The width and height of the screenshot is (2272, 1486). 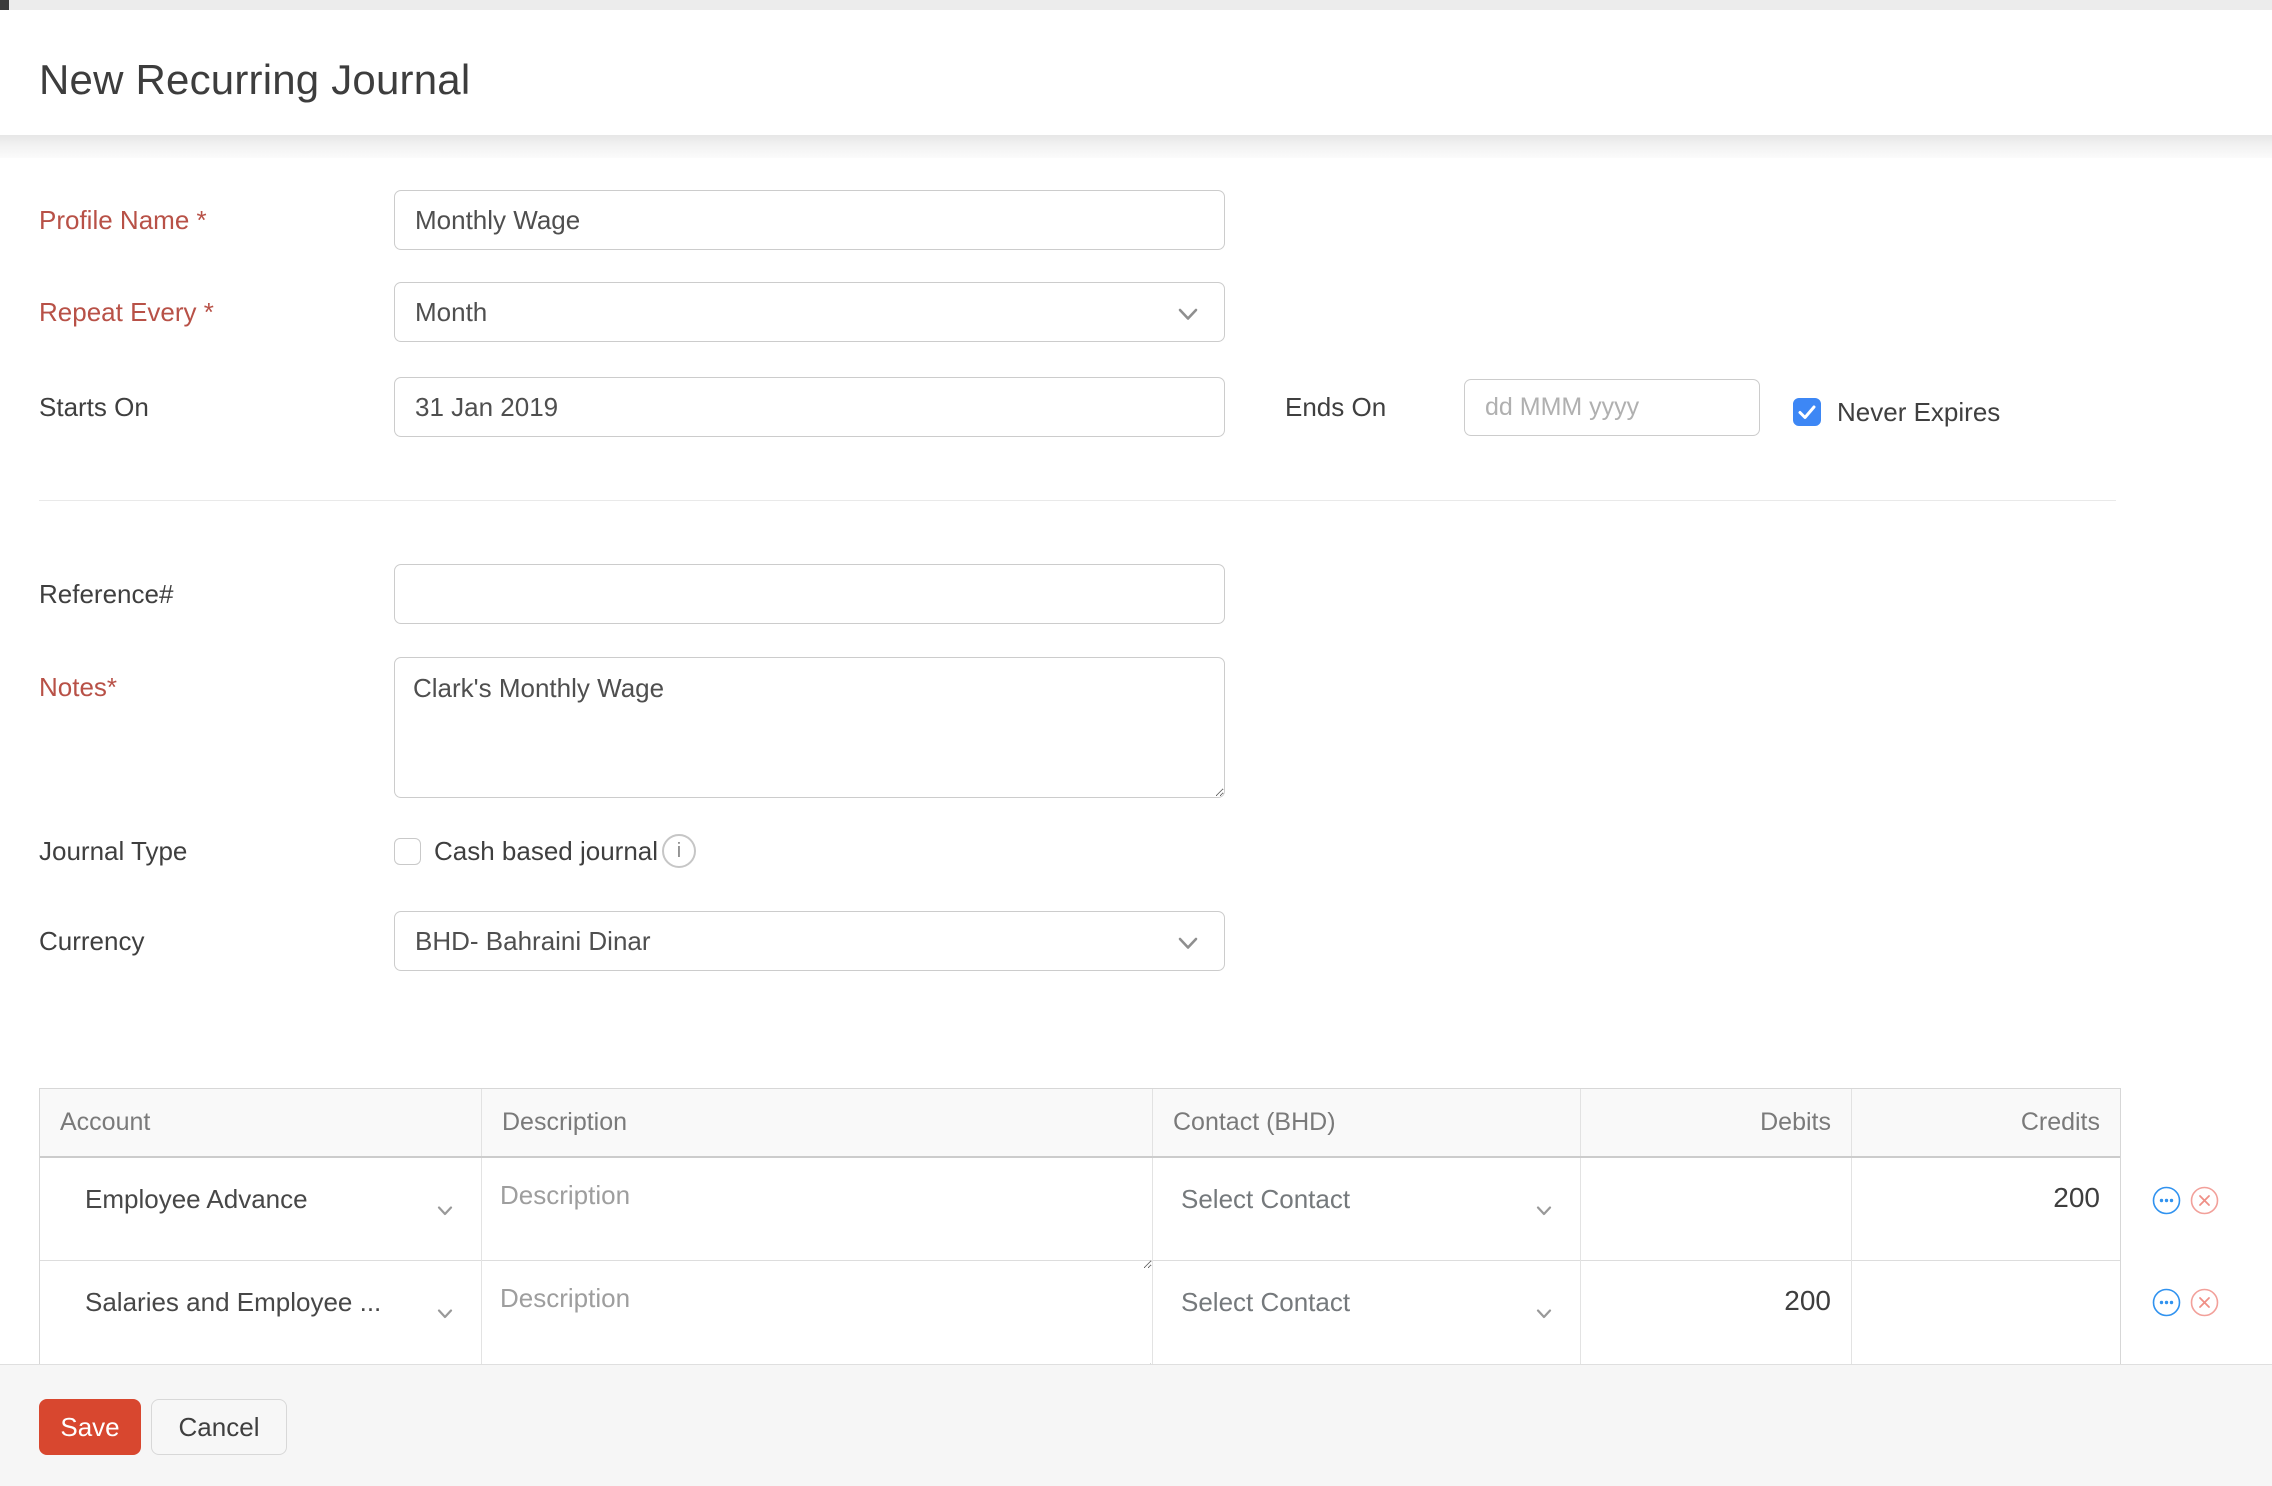 I want to click on profile-name-input, so click(x=809, y=220).